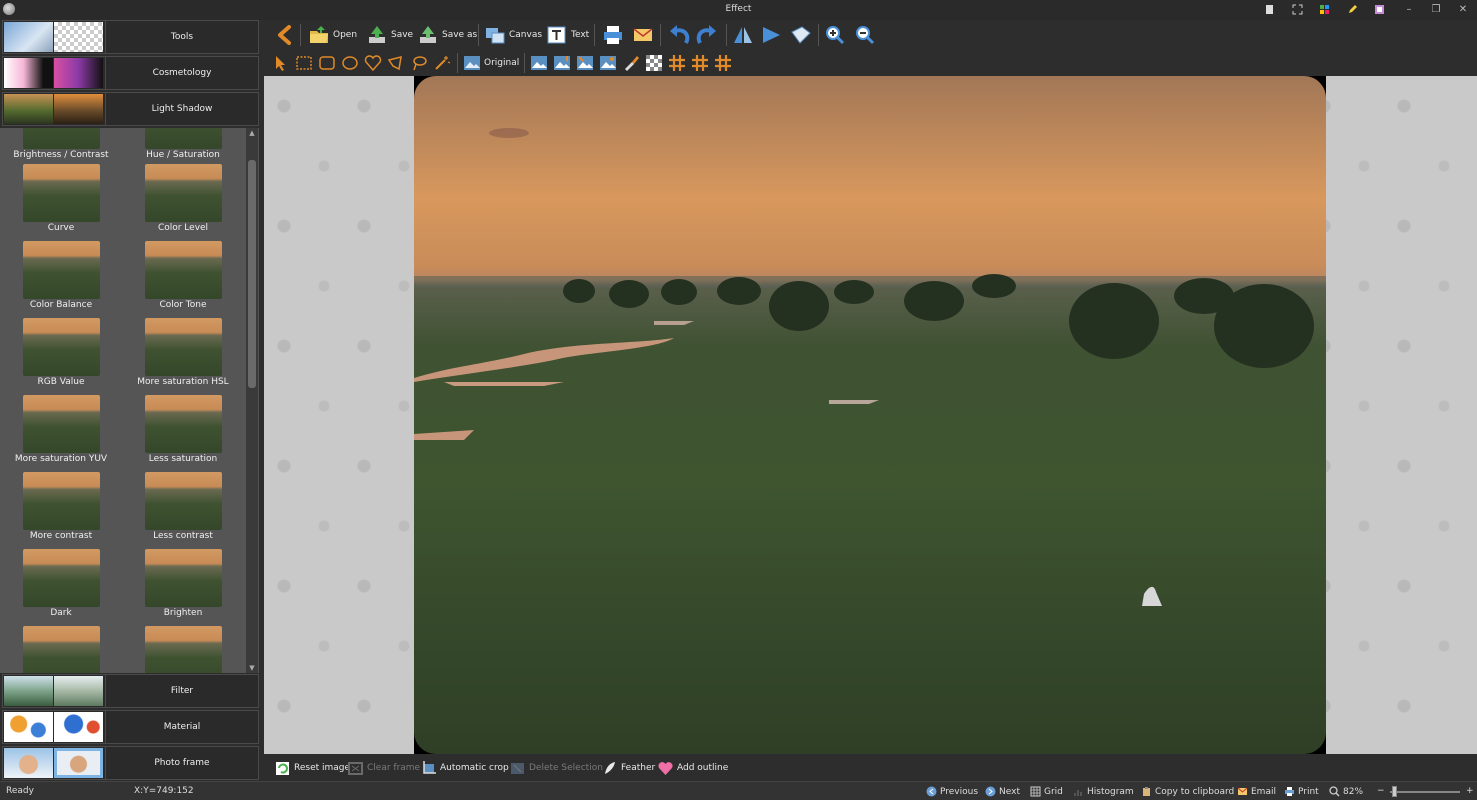 This screenshot has height=800, width=1477. What do you see at coordinates (183, 510) in the screenshot?
I see `effect-less-contrast: Less contrast` at bounding box center [183, 510].